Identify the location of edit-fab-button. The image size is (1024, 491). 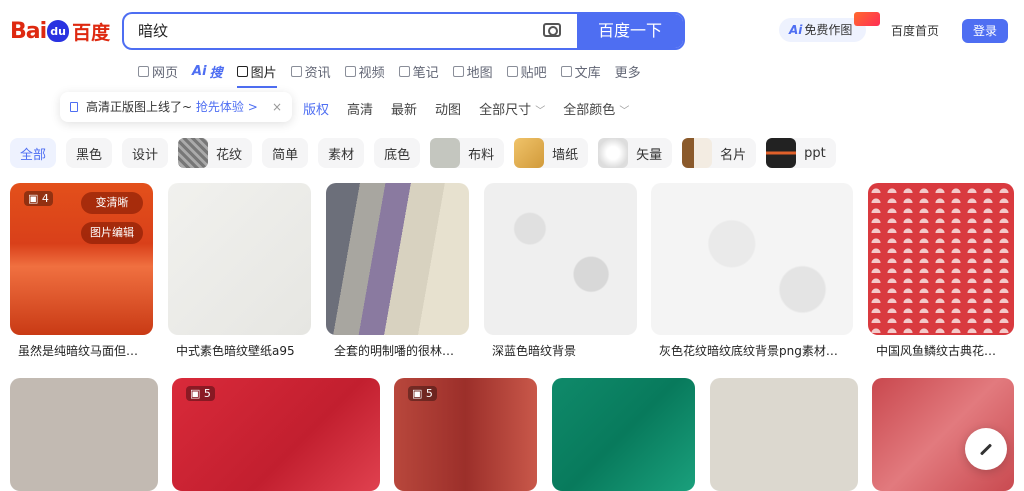
(986, 449).